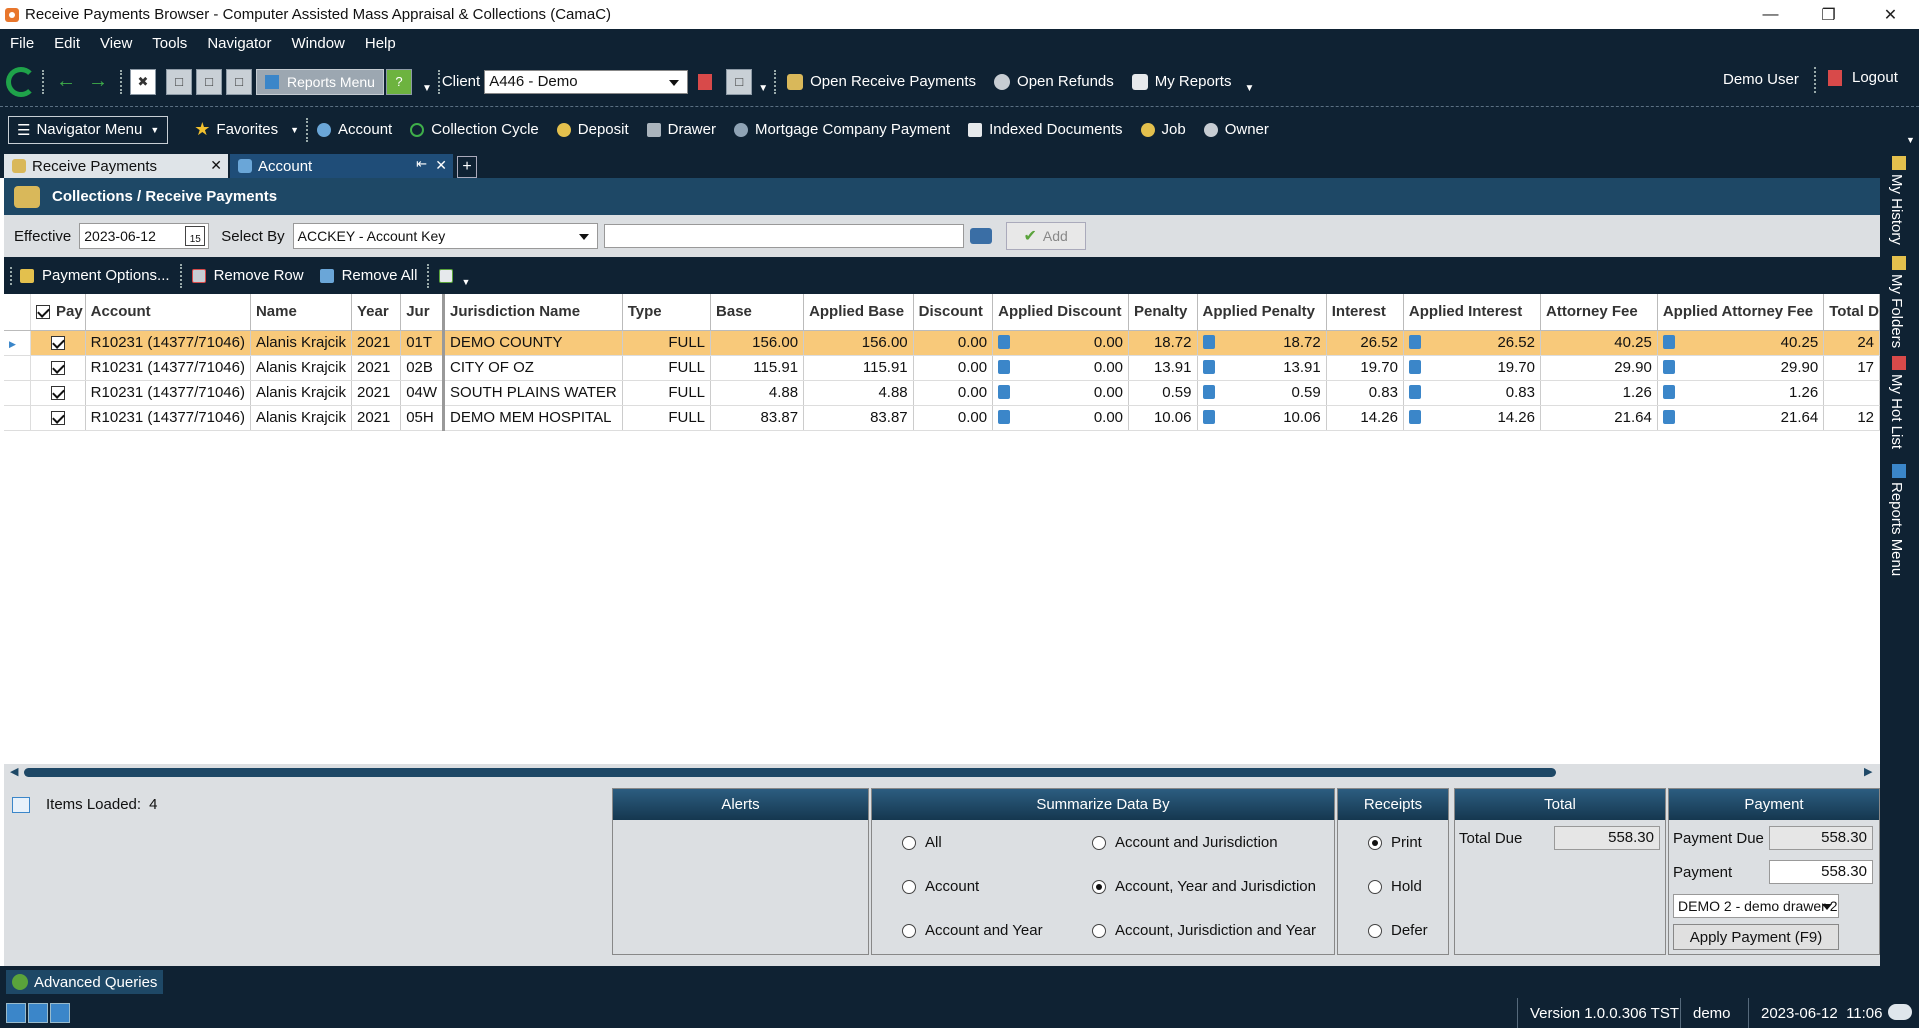  Describe the element at coordinates (783, 236) in the screenshot. I see `search-input` at that location.